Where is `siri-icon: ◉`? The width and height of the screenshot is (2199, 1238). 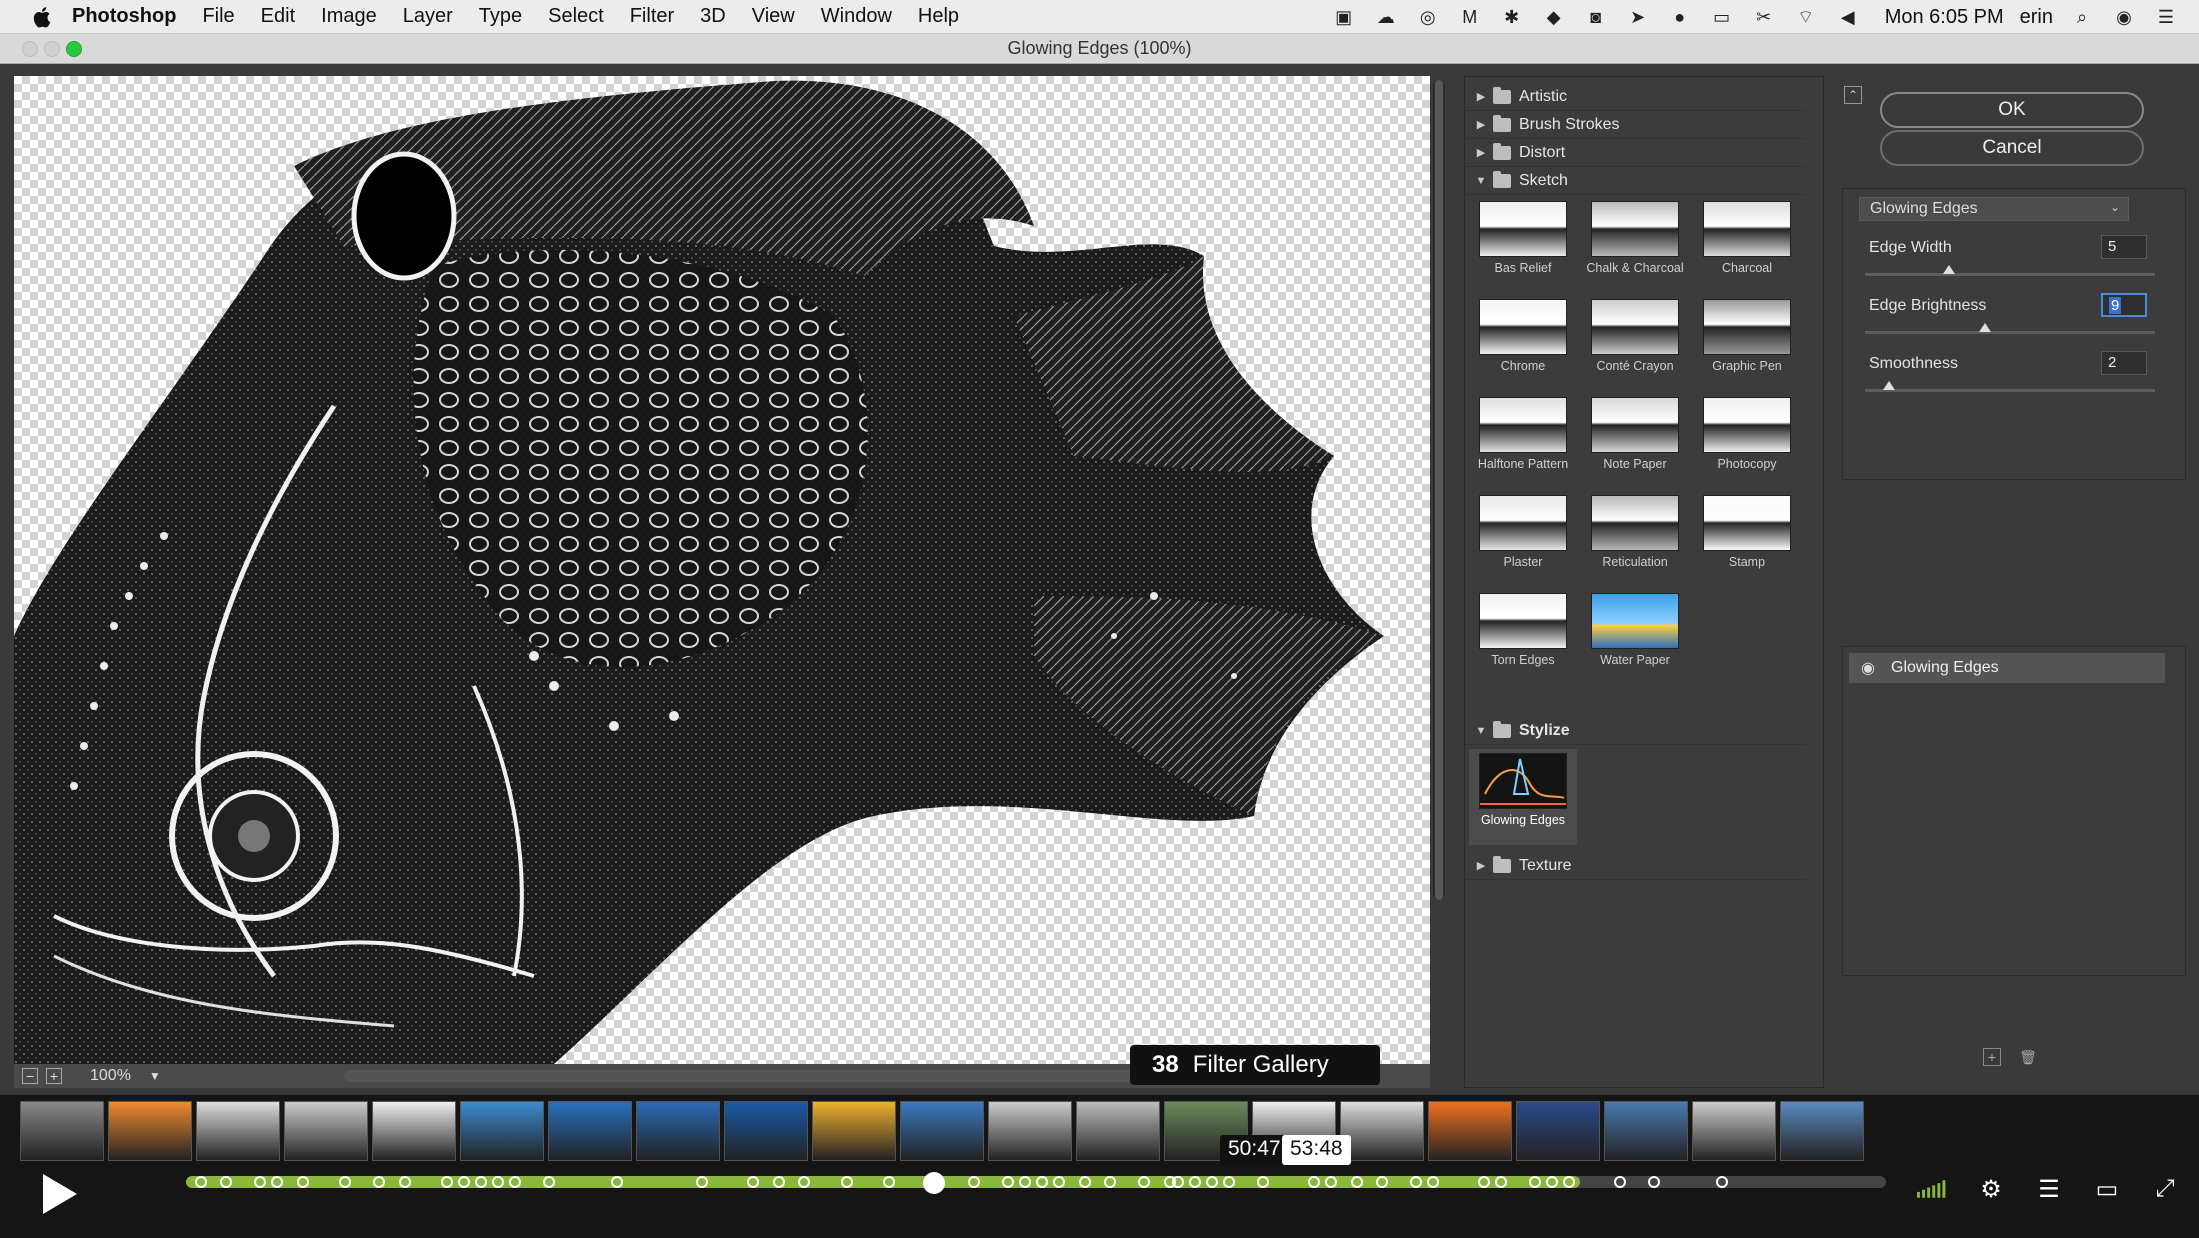
siri-icon: ◉ is located at coordinates (2124, 17).